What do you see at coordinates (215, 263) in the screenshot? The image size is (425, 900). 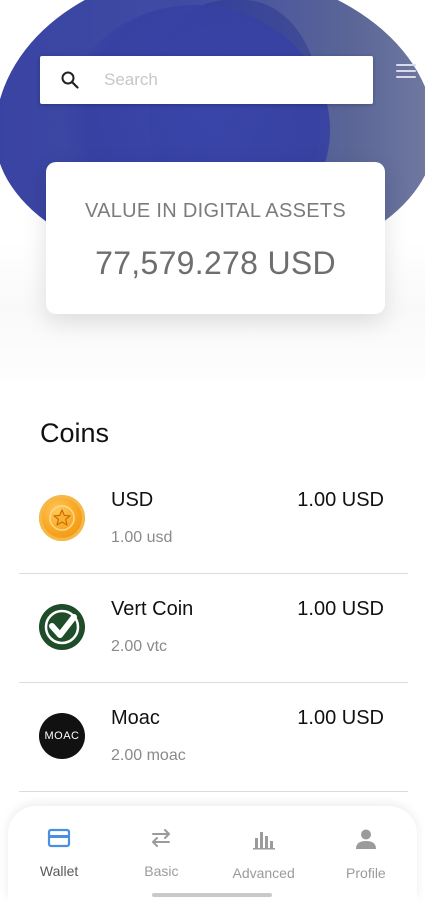 I see `portfolio-value-amount: 77,579.278 USD` at bounding box center [215, 263].